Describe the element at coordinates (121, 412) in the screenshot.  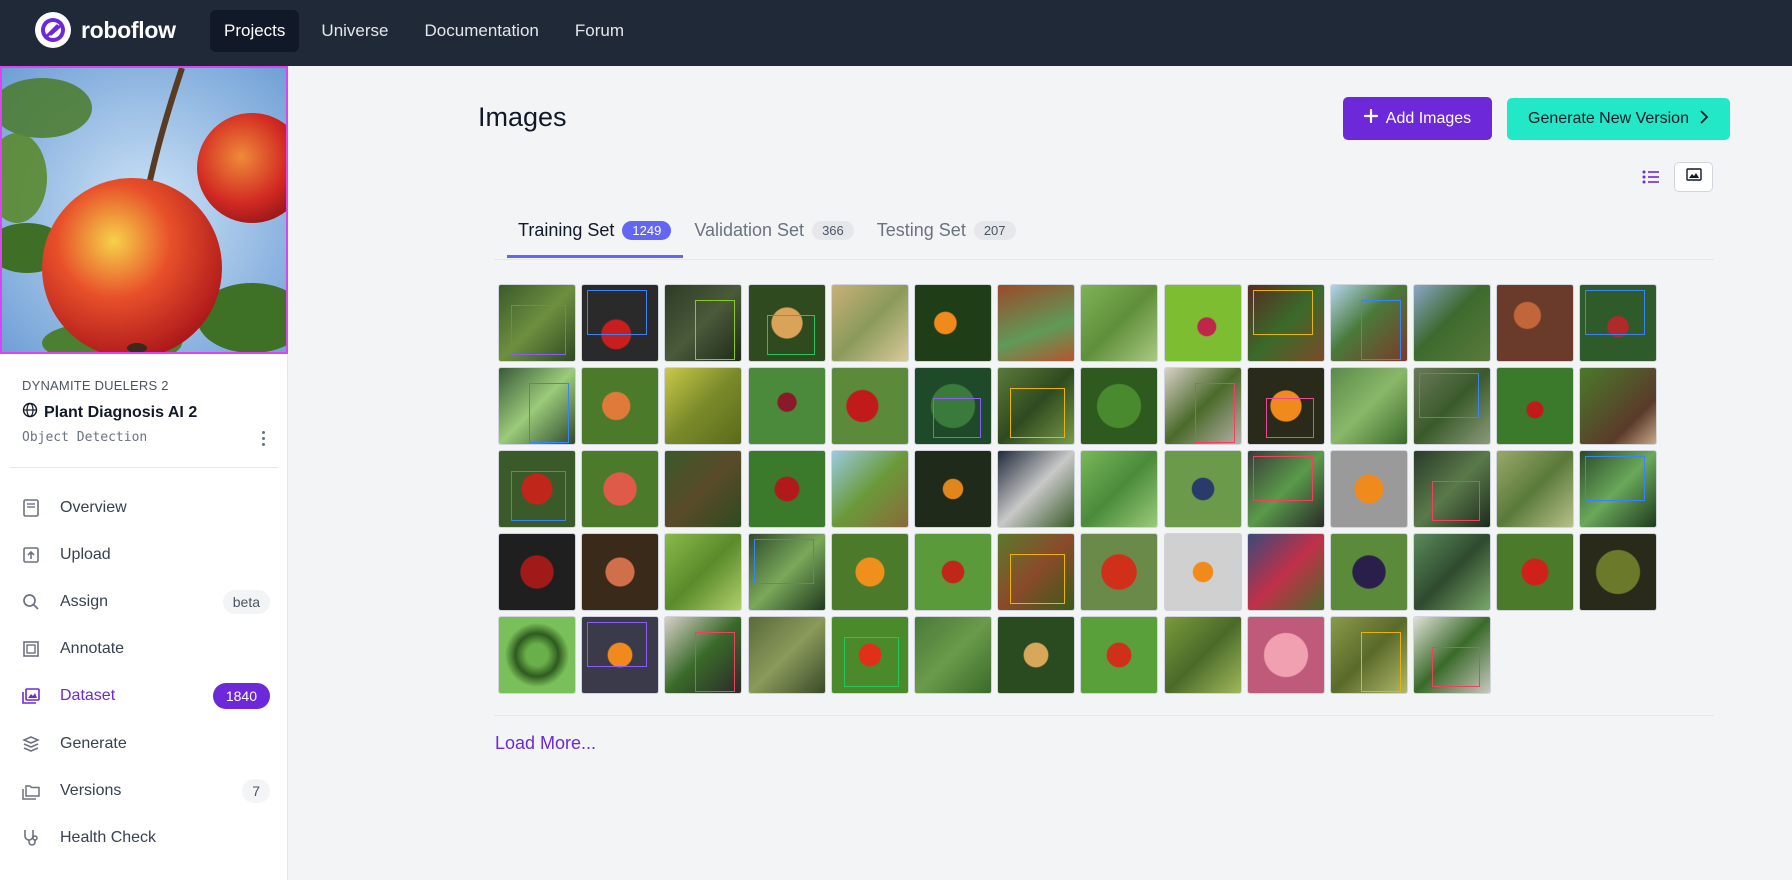
I see `project-name: Plant Diagnosis AI 2` at that location.